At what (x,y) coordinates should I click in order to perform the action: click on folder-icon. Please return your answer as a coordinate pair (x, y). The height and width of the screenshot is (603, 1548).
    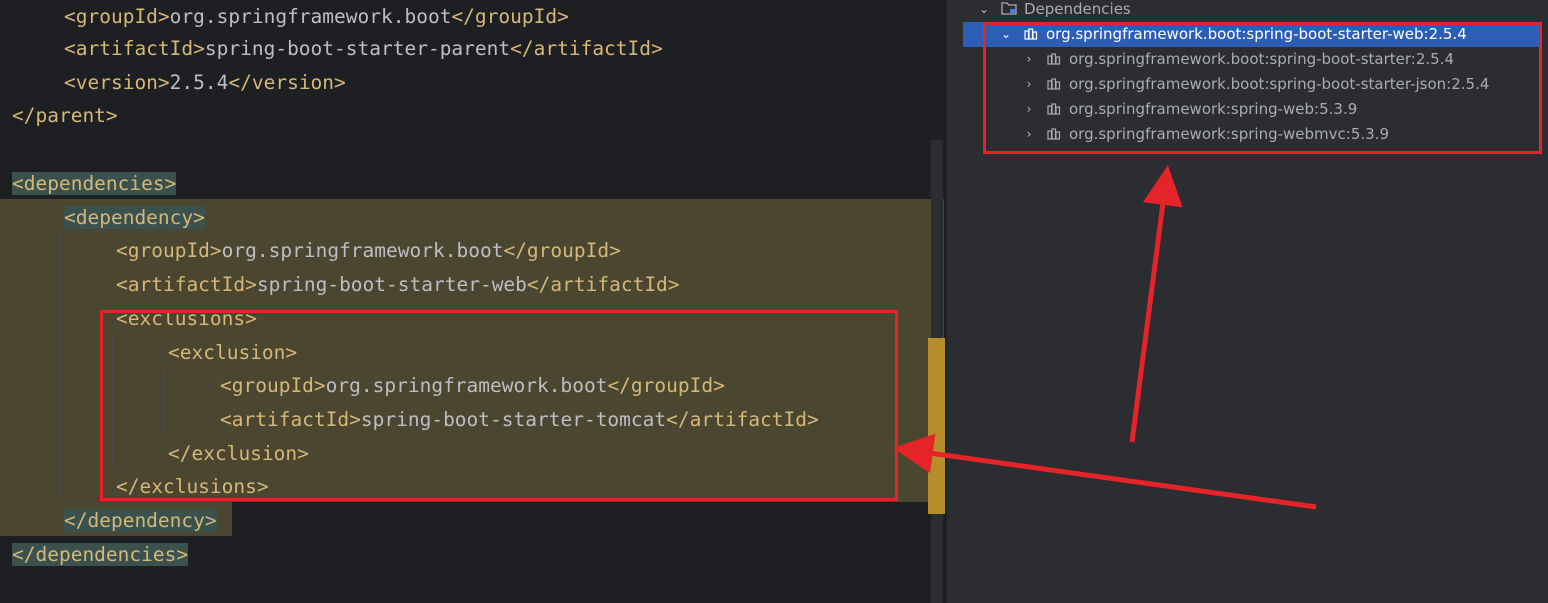
    Looking at the image, I should click on (1009, 8).